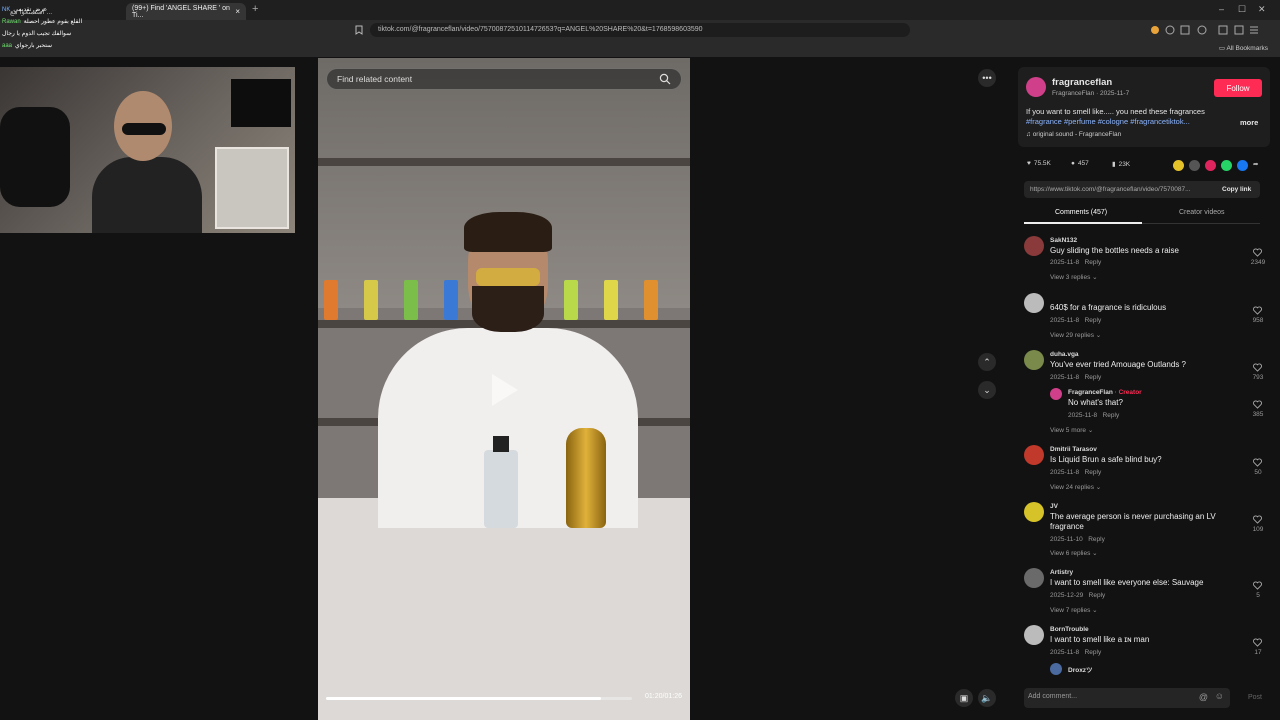 This screenshot has width=1280, height=720. I want to click on reply-heart-icon, so click(1257, 404).